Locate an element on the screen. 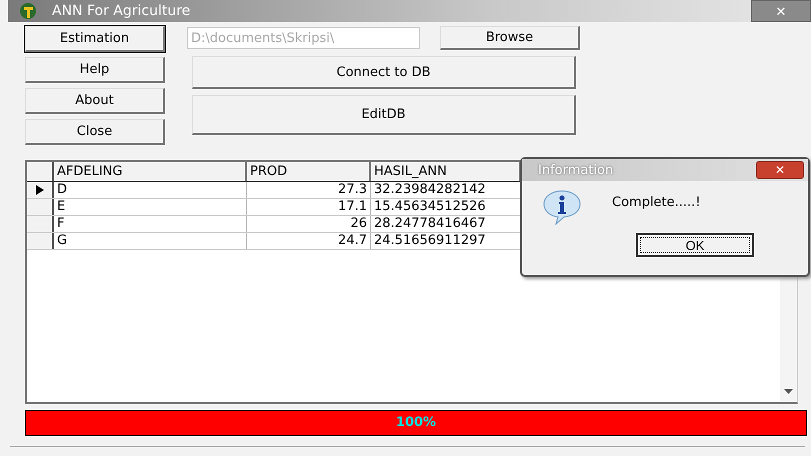 The width and height of the screenshot is (811, 456). side-button: Close is located at coordinates (95, 132).